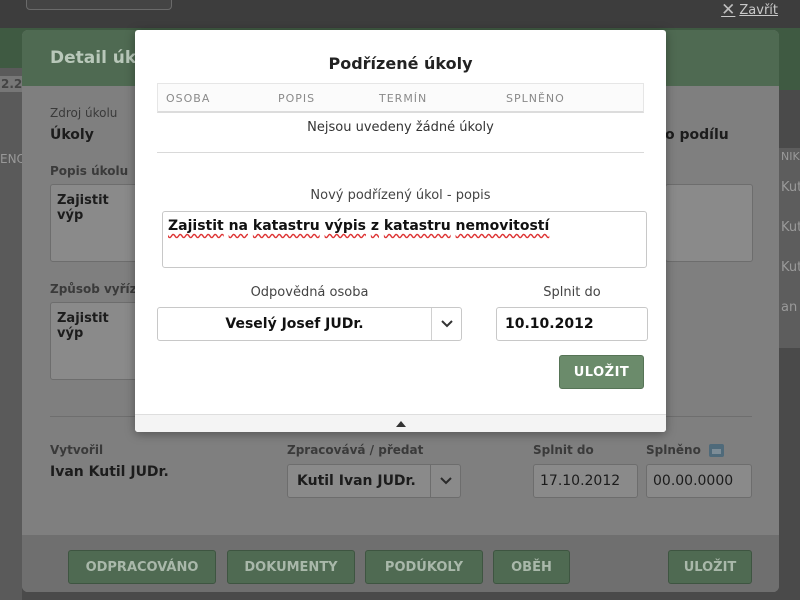 The height and width of the screenshot is (600, 800). I want to click on text-word: výpis, so click(345, 226).